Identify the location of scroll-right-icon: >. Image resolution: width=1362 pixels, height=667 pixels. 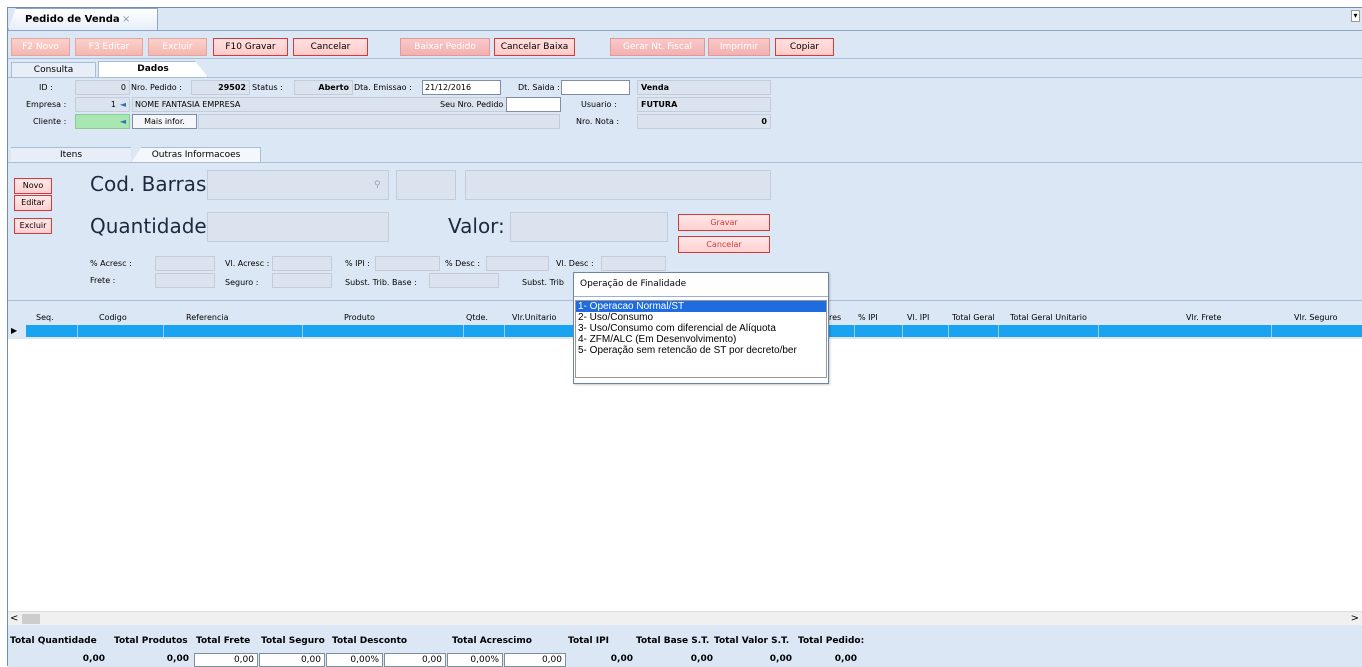
(1355, 618).